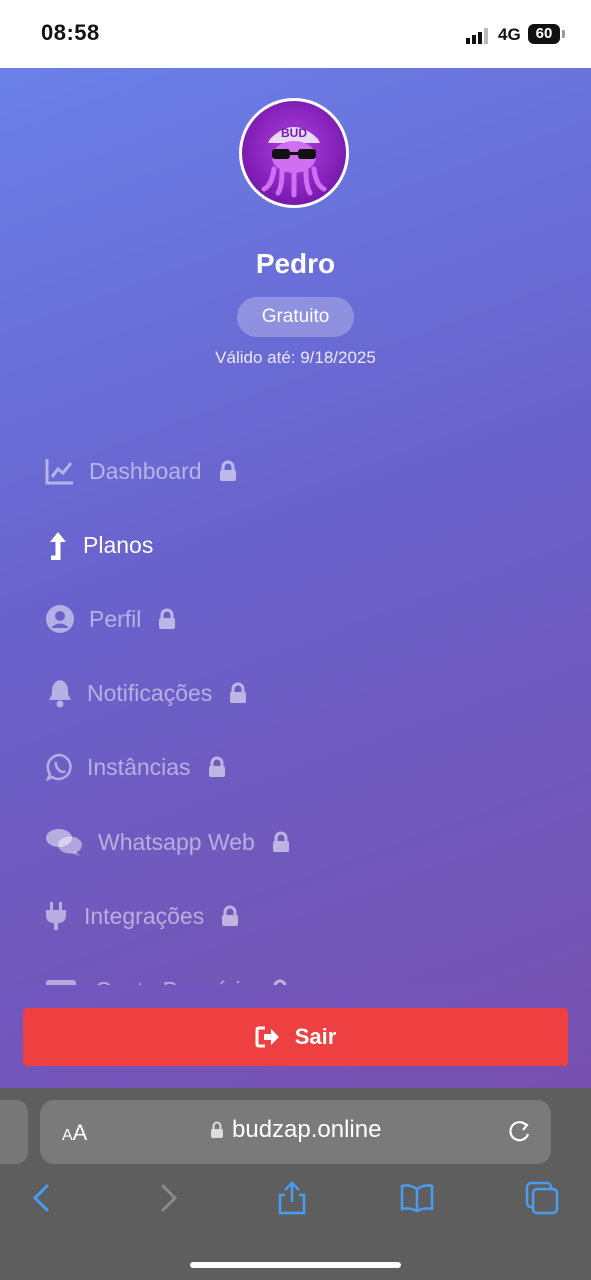 The height and width of the screenshot is (1280, 591). I want to click on nav-label-dashboard: Dashboard, so click(145, 470).